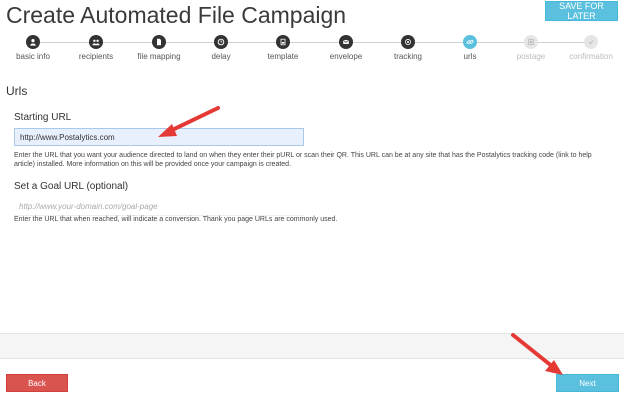  I want to click on save-for-later-button: SAVE FOR LATER, so click(581, 11).